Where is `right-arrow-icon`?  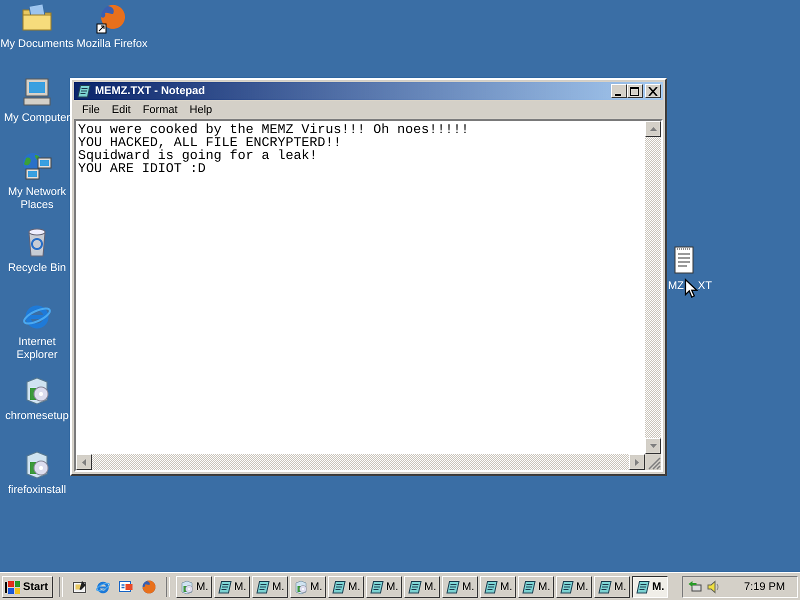
right-arrow-icon is located at coordinates (637, 462).